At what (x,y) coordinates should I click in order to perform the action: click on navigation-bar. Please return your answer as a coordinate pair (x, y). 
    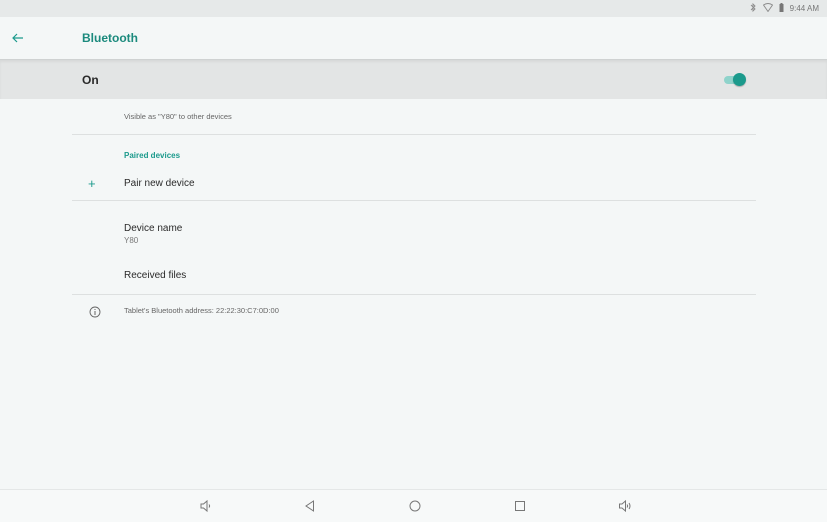
    Looking at the image, I should click on (413, 505).